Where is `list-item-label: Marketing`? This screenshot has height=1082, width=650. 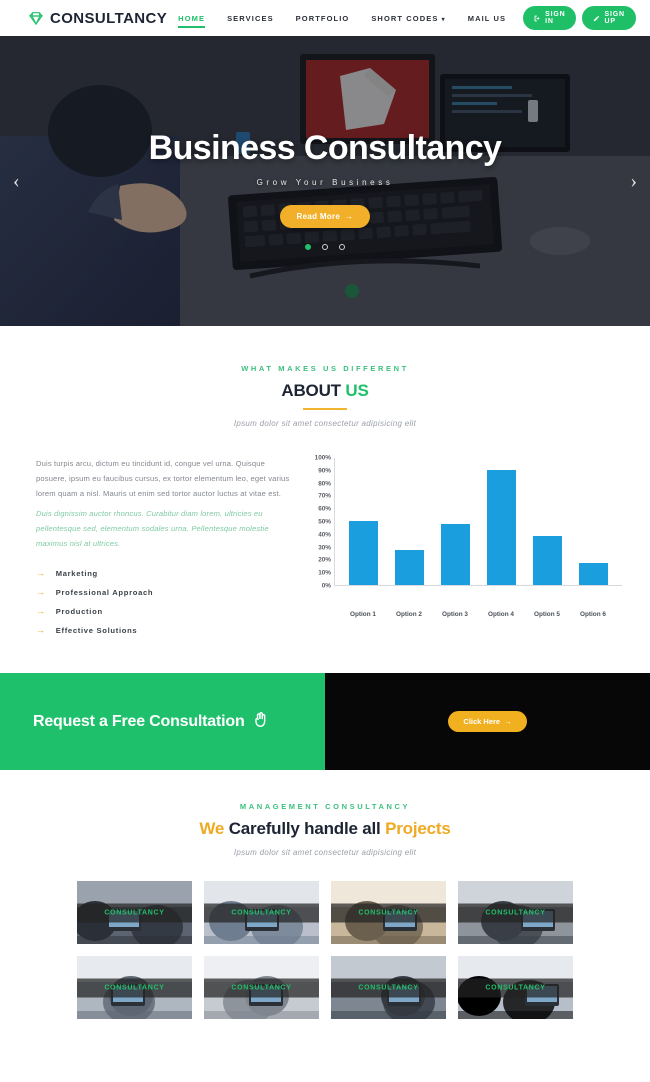 list-item-label: Marketing is located at coordinates (76, 574).